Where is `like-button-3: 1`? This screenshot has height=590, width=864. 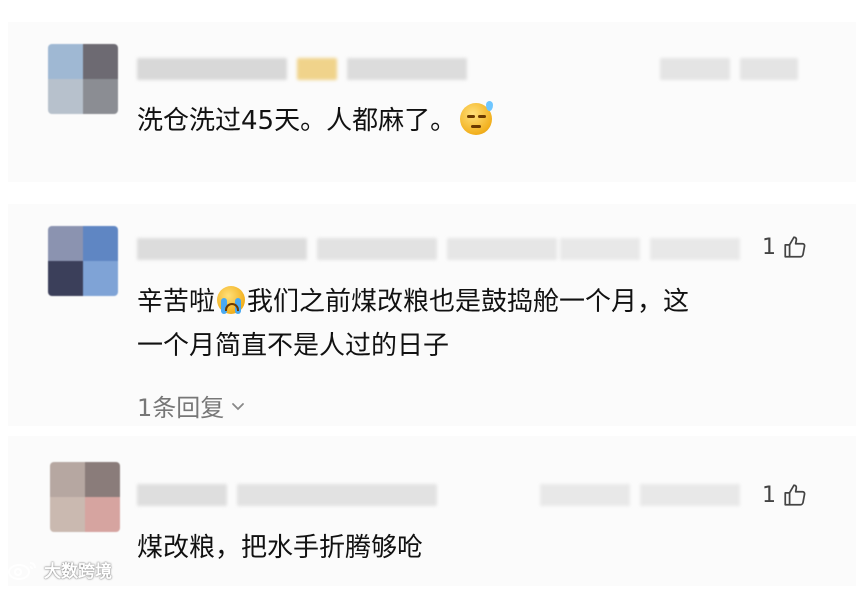
like-button-3: 1 is located at coordinates (785, 495).